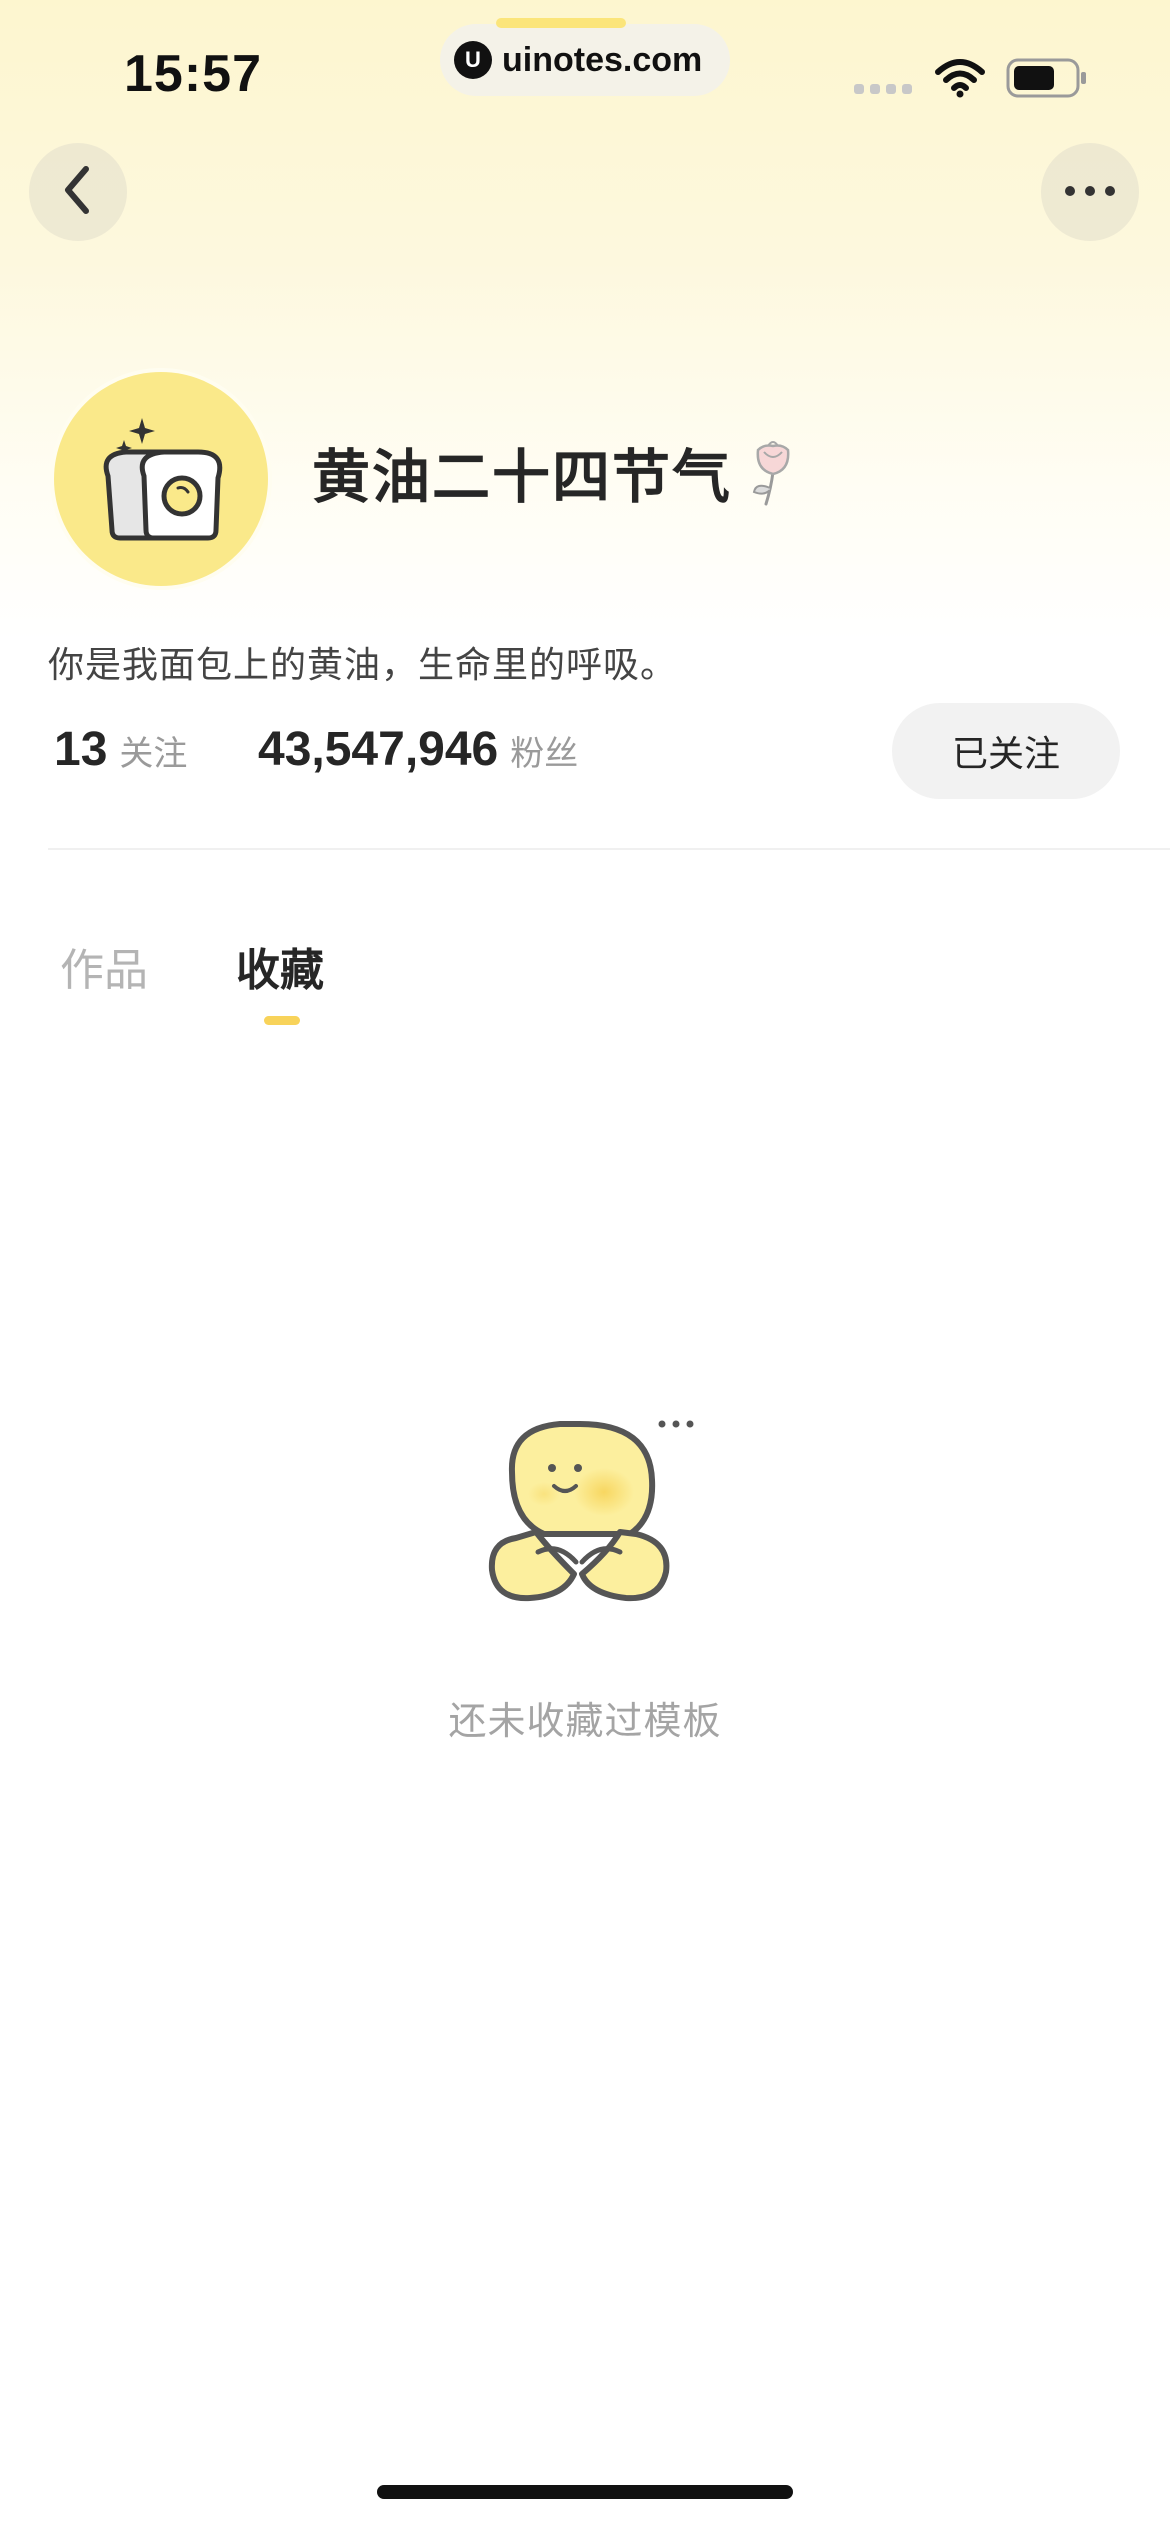 Image resolution: width=1170 pixels, height=2532 pixels. What do you see at coordinates (378, 749) in the screenshot?
I see `followers-count: 43,547,946` at bounding box center [378, 749].